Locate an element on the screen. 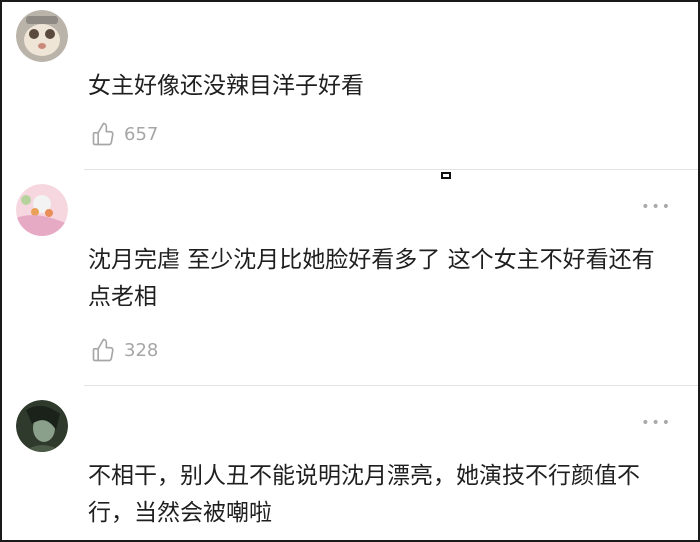 This screenshot has height=542, width=700. pink-flower-avatar-icon is located at coordinates (42, 210).